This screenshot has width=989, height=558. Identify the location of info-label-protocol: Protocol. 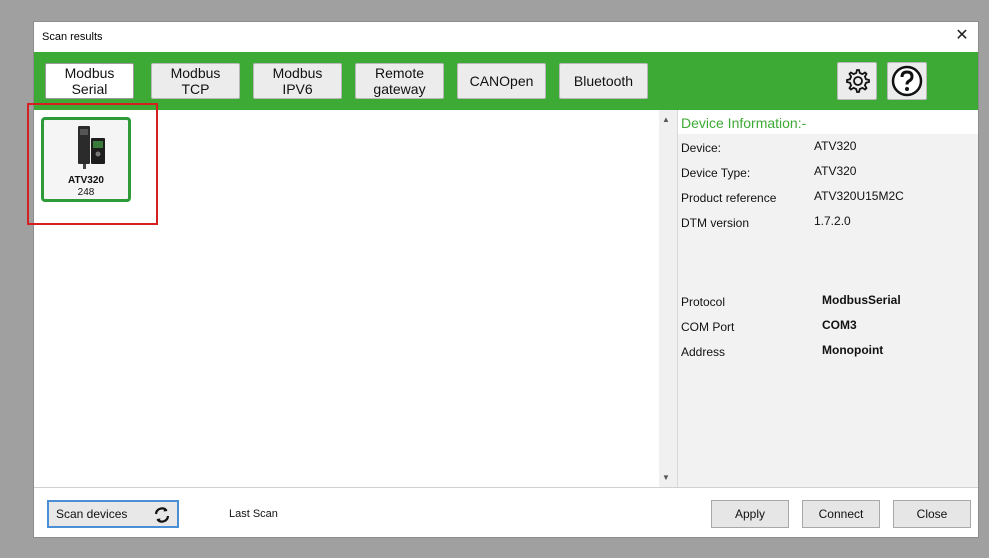
(703, 302).